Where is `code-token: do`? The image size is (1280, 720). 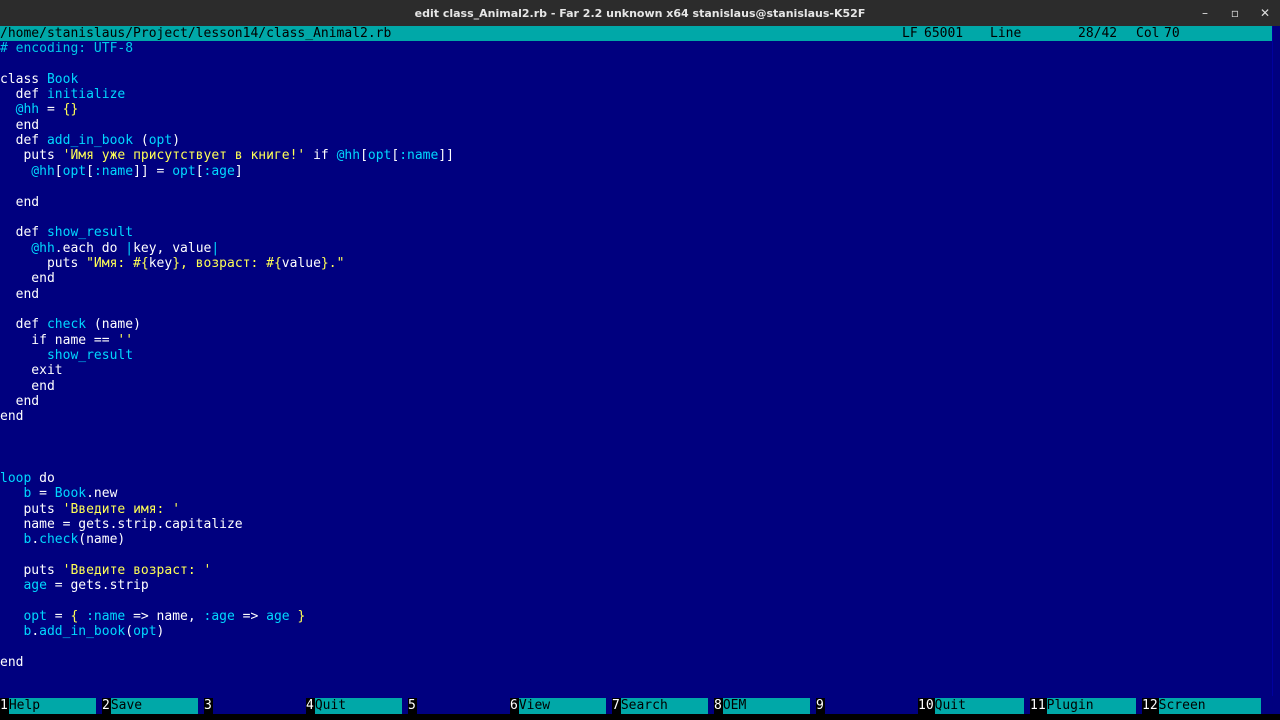 code-token: do is located at coordinates (43, 478).